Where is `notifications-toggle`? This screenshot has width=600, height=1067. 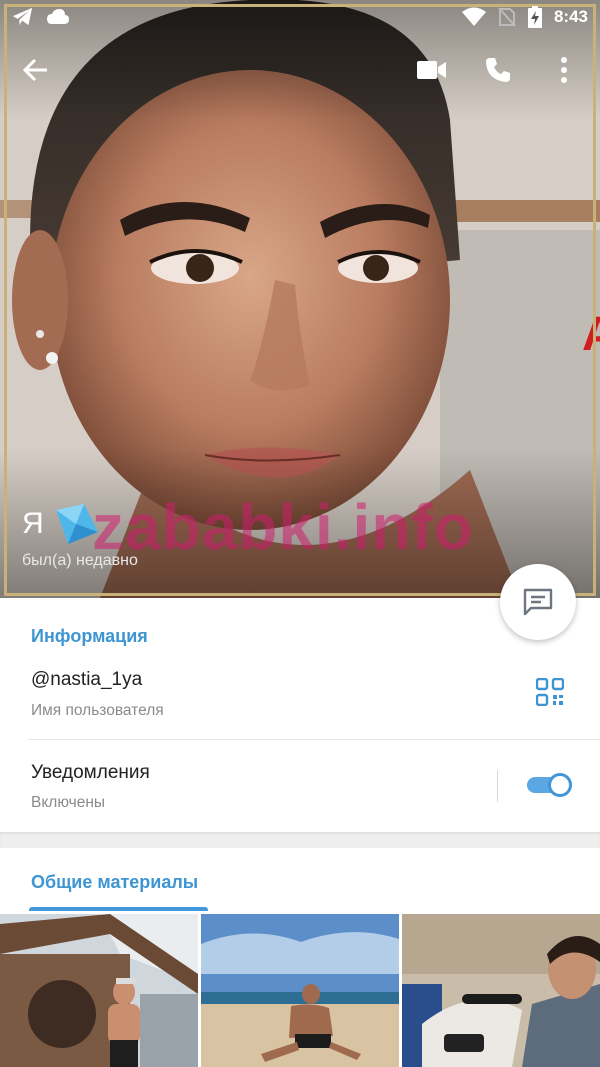
notifications-toggle is located at coordinates (550, 785).